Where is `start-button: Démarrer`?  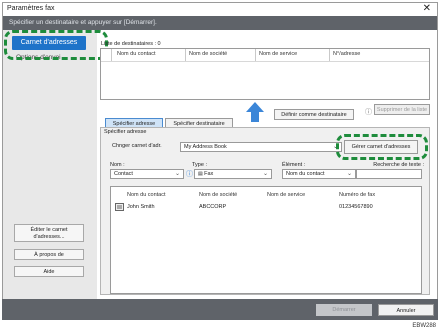 start-button: Démarrer is located at coordinates (344, 310).